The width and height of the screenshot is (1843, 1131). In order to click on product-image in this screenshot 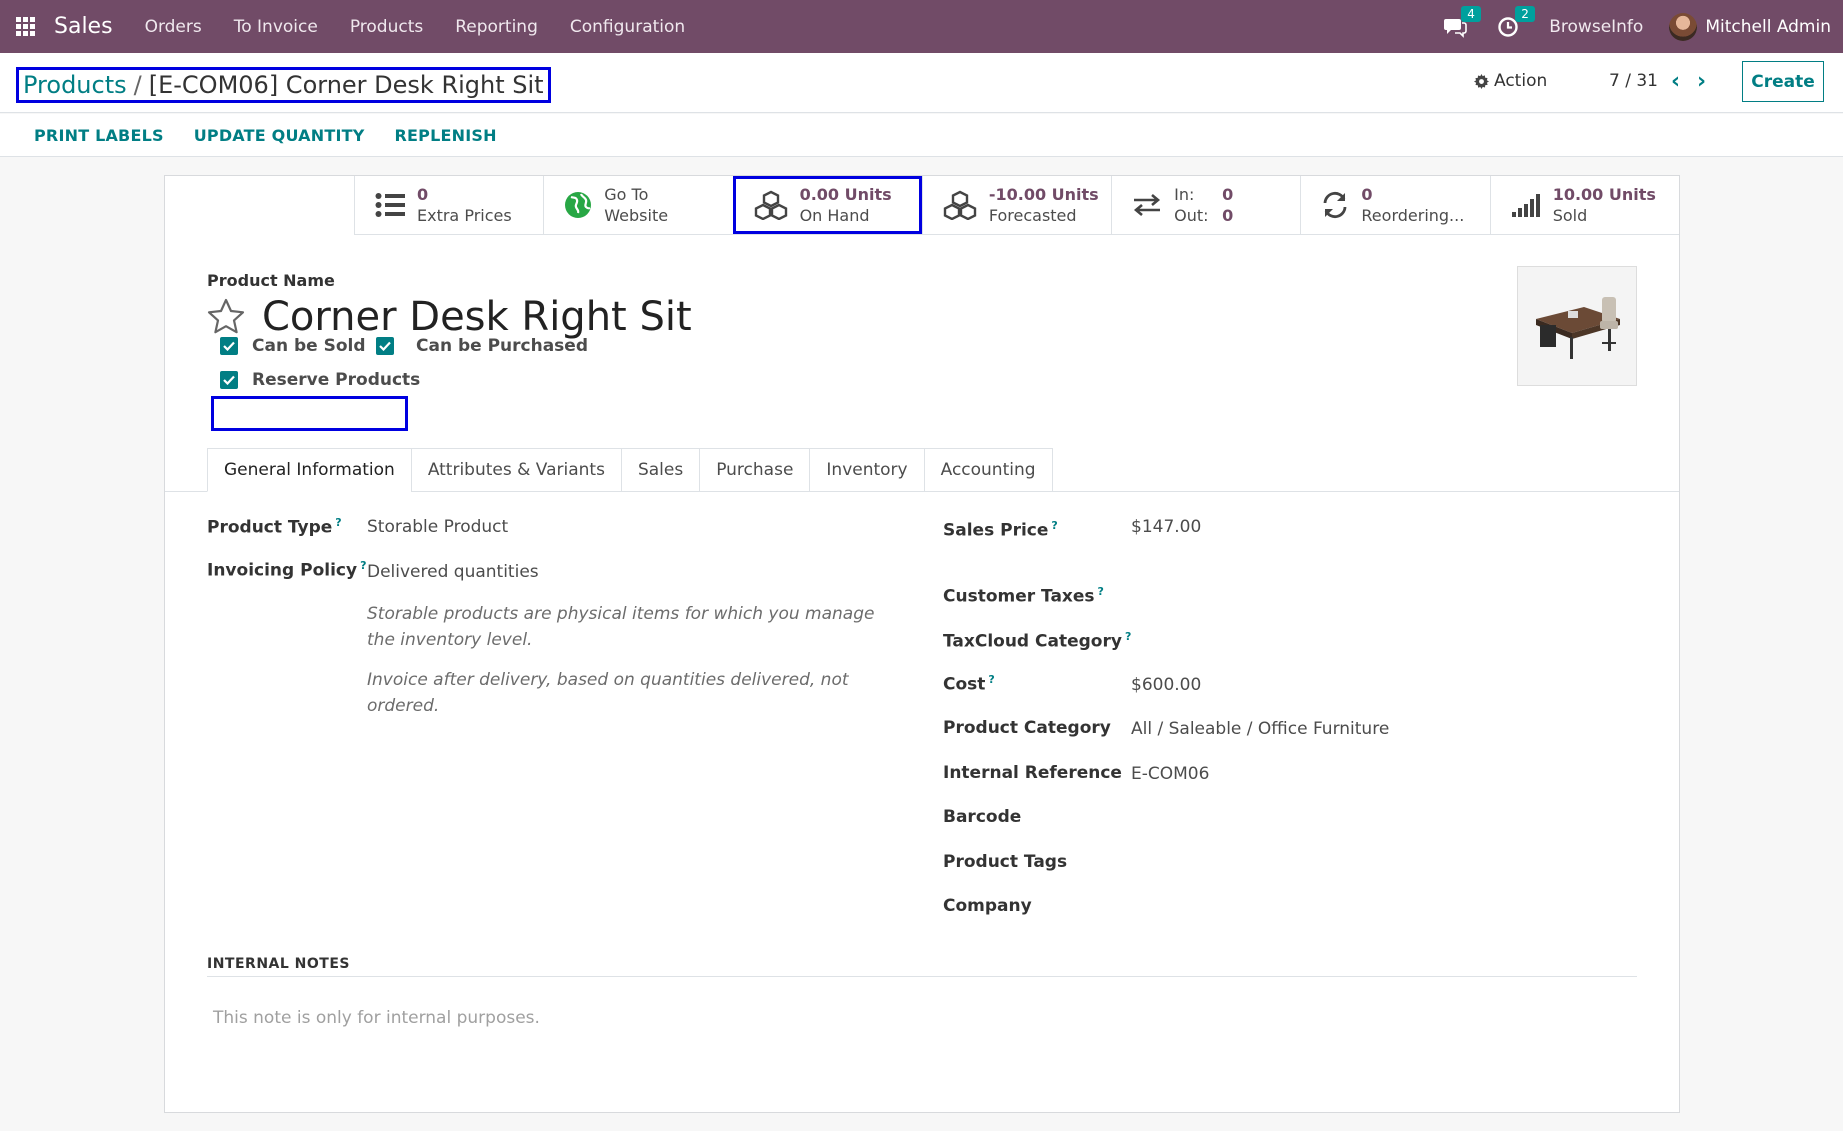, I will do `click(1577, 326)`.